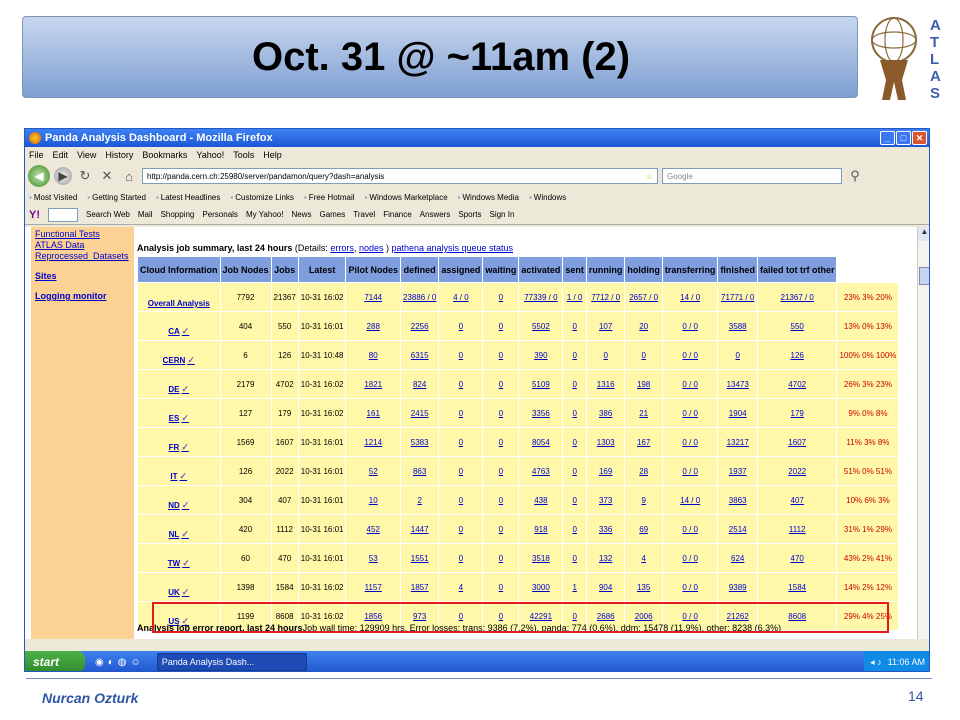 This screenshot has height=720, width=960. Describe the element at coordinates (606, 384) in the screenshot. I see `running-link: 1316` at that location.